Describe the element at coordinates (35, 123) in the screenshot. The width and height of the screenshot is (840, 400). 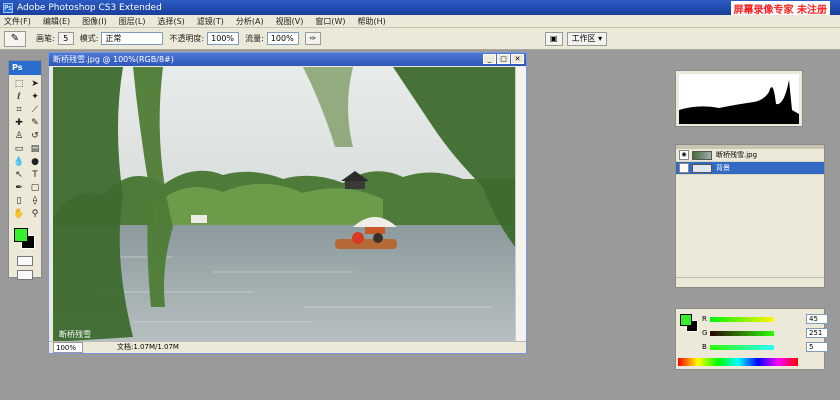
I see `brush-tool-icon: ✎` at that location.